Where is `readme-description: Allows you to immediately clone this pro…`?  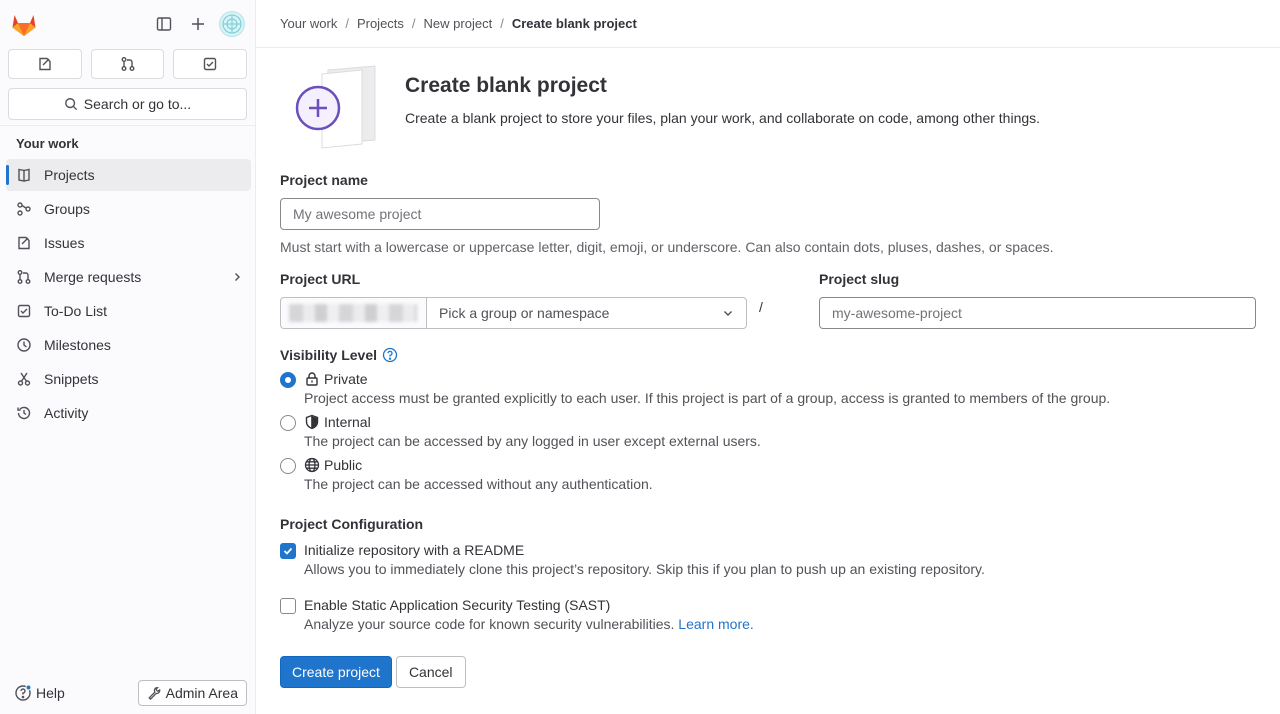 readme-description: Allows you to immediately clone this pro… is located at coordinates (644, 569).